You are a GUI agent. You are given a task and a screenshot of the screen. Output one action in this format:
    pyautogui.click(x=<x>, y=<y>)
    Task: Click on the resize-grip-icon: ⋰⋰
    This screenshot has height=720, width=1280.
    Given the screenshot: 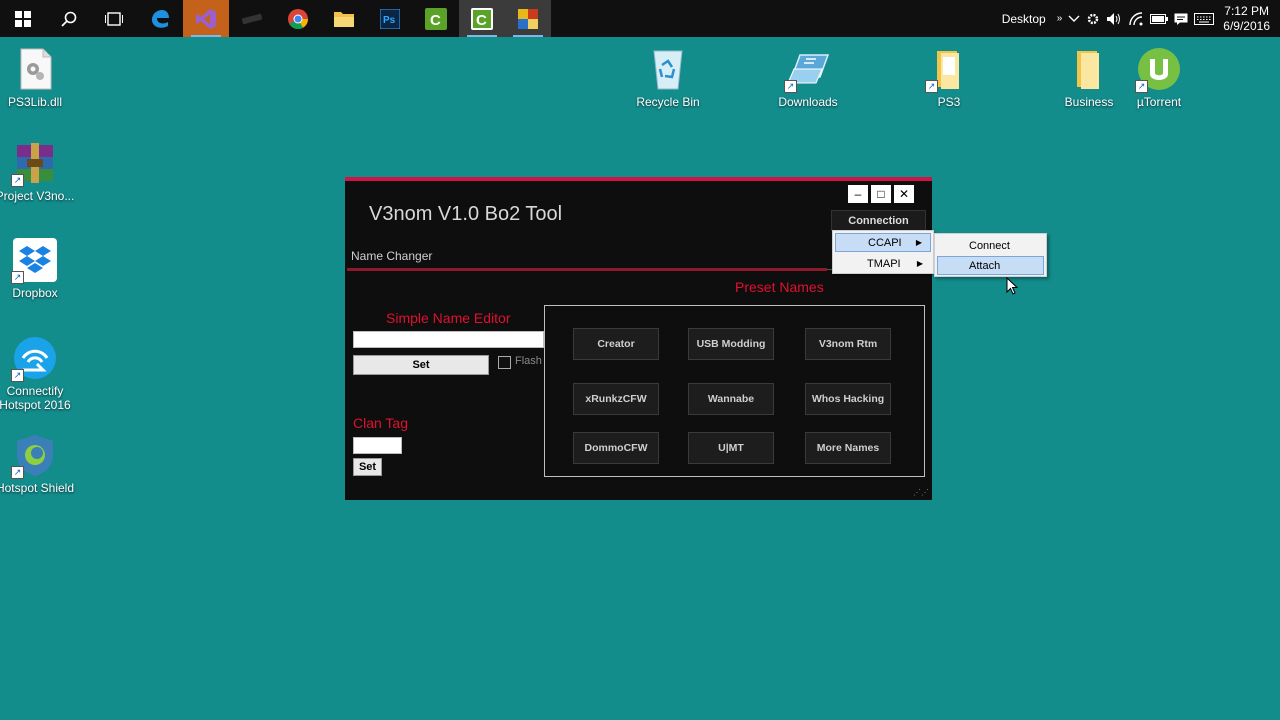 What is the action you would take?
    pyautogui.click(x=921, y=492)
    